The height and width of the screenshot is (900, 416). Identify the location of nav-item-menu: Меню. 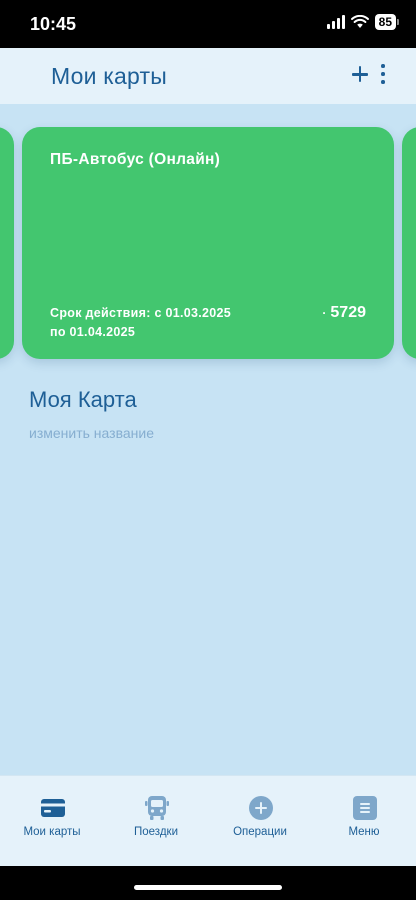
(364, 811).